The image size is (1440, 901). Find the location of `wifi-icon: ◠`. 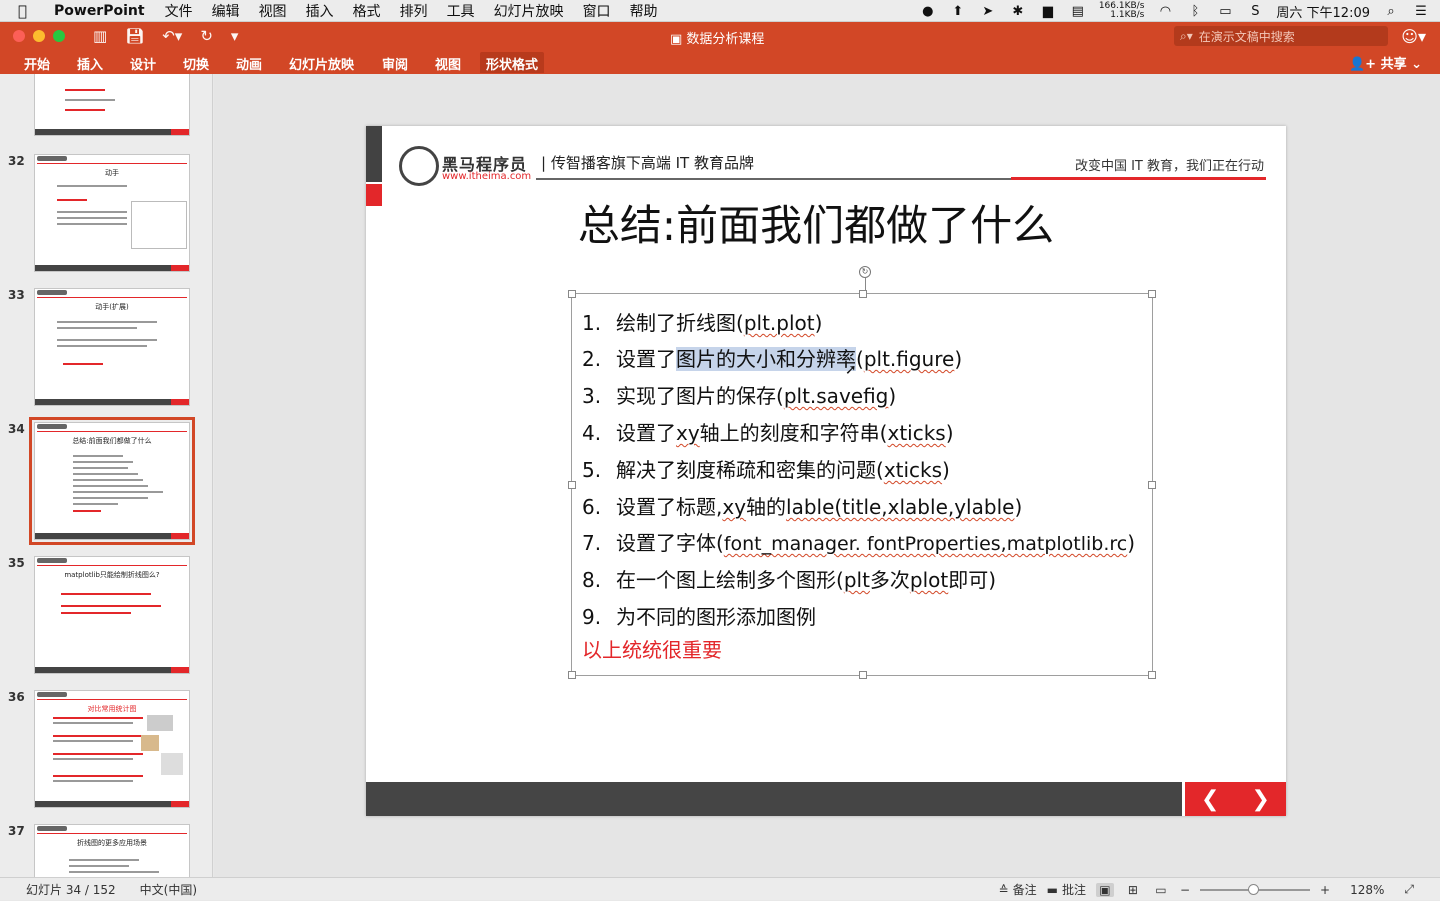

wifi-icon: ◠ is located at coordinates (1165, 11).